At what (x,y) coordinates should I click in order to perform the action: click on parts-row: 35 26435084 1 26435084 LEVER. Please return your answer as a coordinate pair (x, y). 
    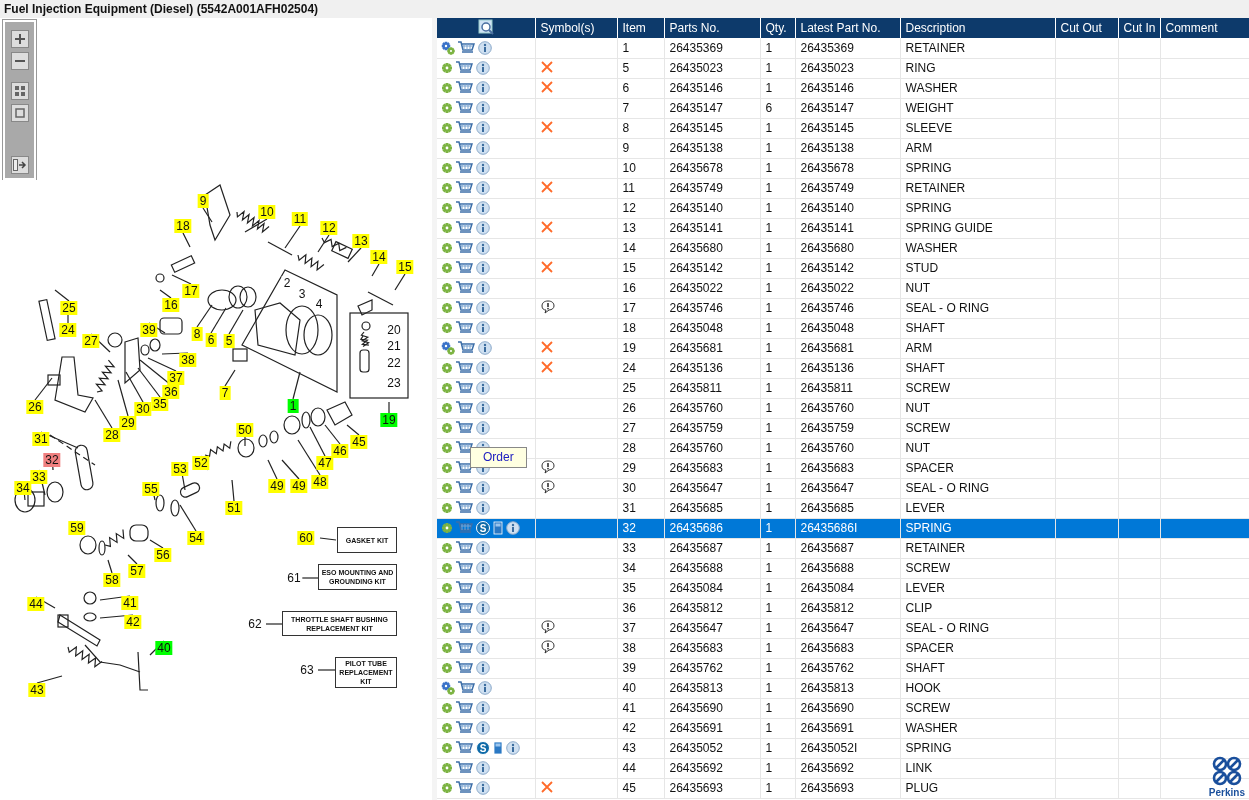
    Looking at the image, I should click on (843, 588).